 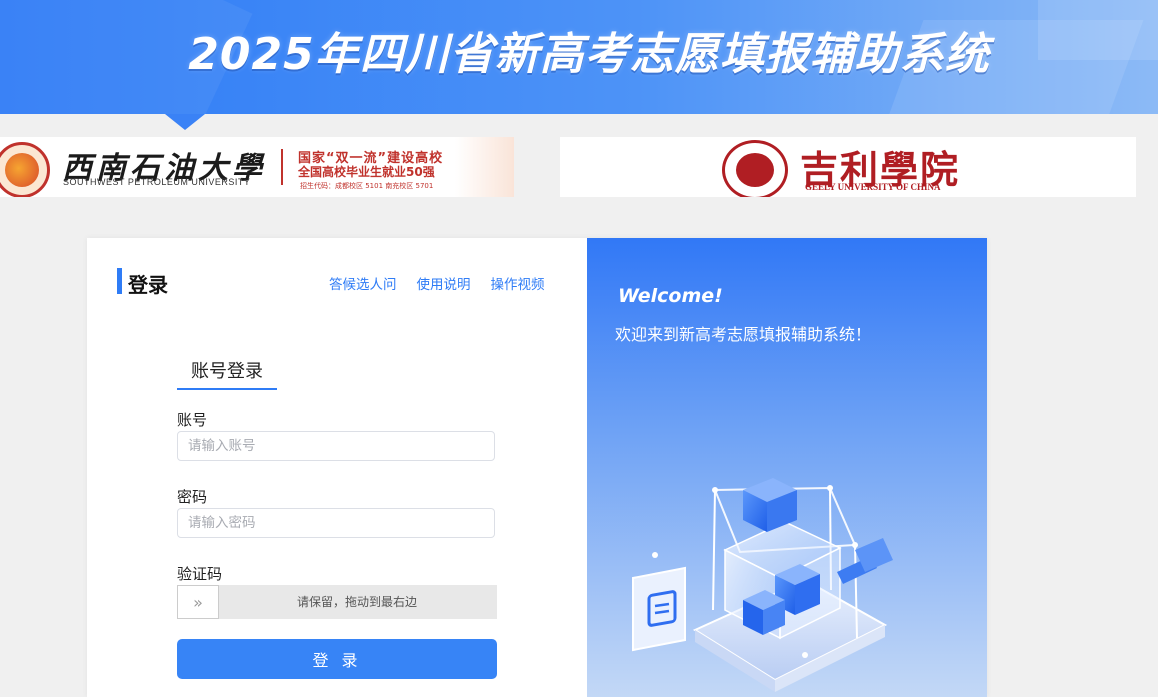 What do you see at coordinates (192, 420) in the screenshot?
I see `account-label: 账号` at bounding box center [192, 420].